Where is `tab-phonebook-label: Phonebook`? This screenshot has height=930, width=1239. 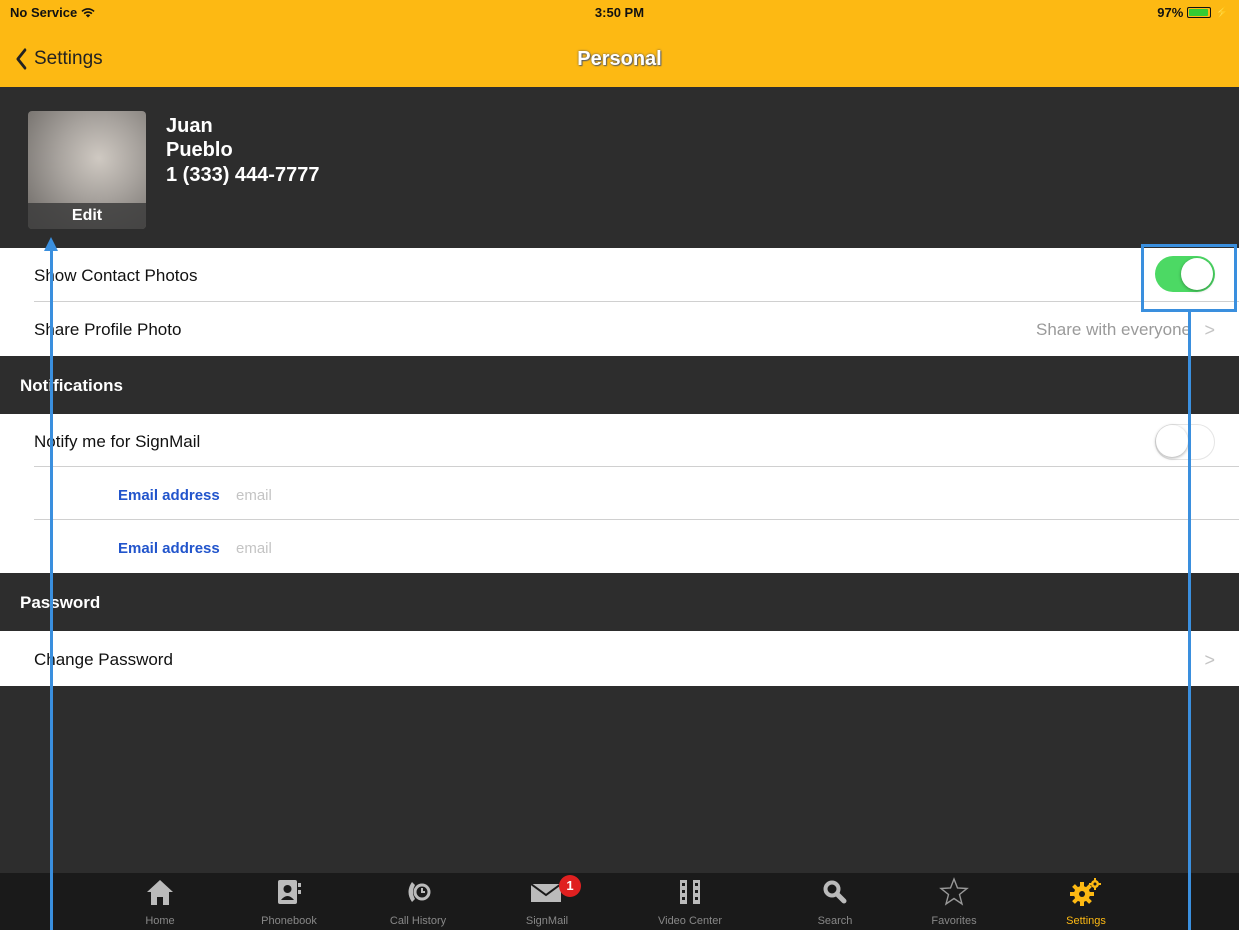 tab-phonebook-label: Phonebook is located at coordinates (289, 921).